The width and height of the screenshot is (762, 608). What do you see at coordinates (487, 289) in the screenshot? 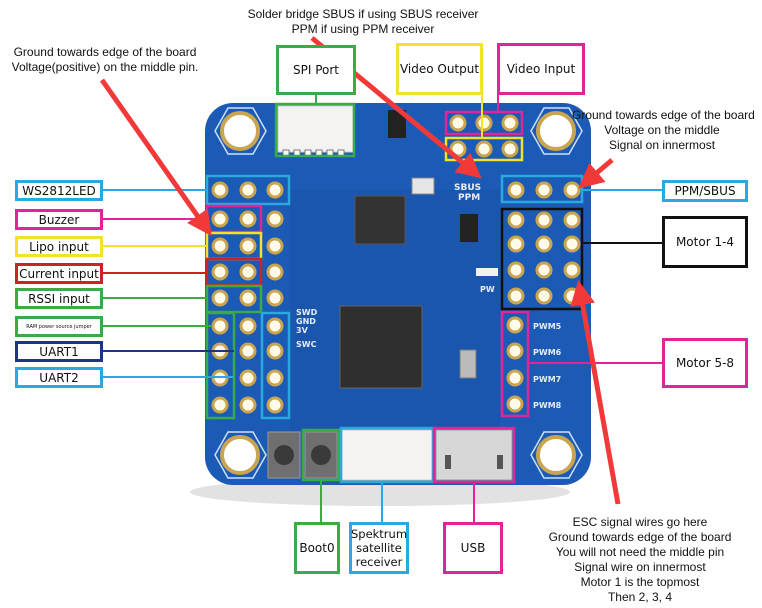
I see `silk-pw: PW` at bounding box center [487, 289].